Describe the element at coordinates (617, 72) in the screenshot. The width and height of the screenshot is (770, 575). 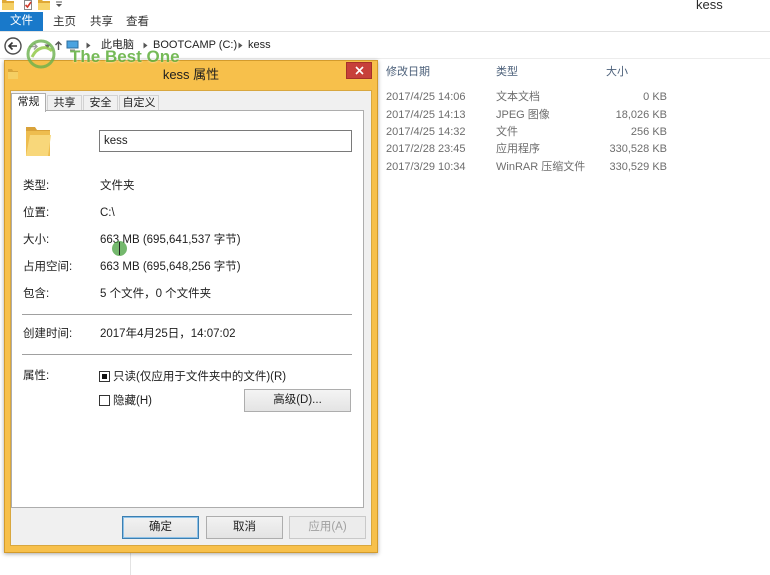
I see `column-header-size: 大小` at that location.